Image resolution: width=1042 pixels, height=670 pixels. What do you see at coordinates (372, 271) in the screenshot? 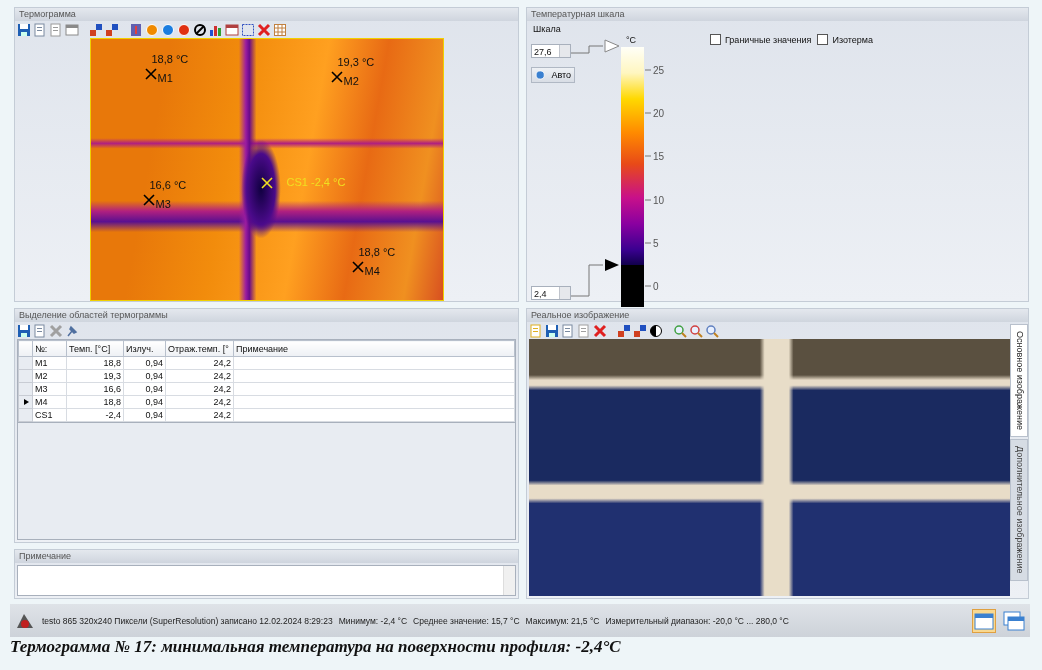
I see `marker-name: M4` at bounding box center [372, 271].